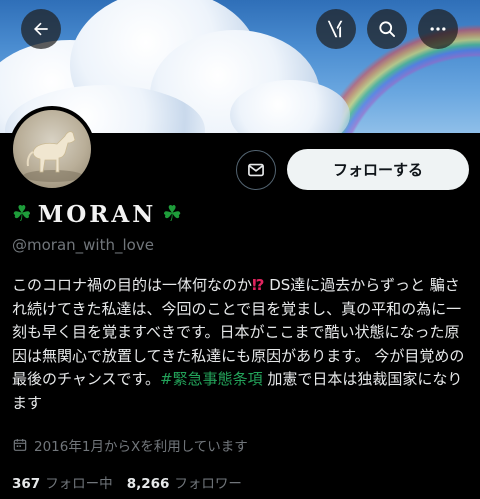  What do you see at coordinates (141, 447) in the screenshot?
I see `join-date-text: 2016年1月からXを利用しています` at bounding box center [141, 447].